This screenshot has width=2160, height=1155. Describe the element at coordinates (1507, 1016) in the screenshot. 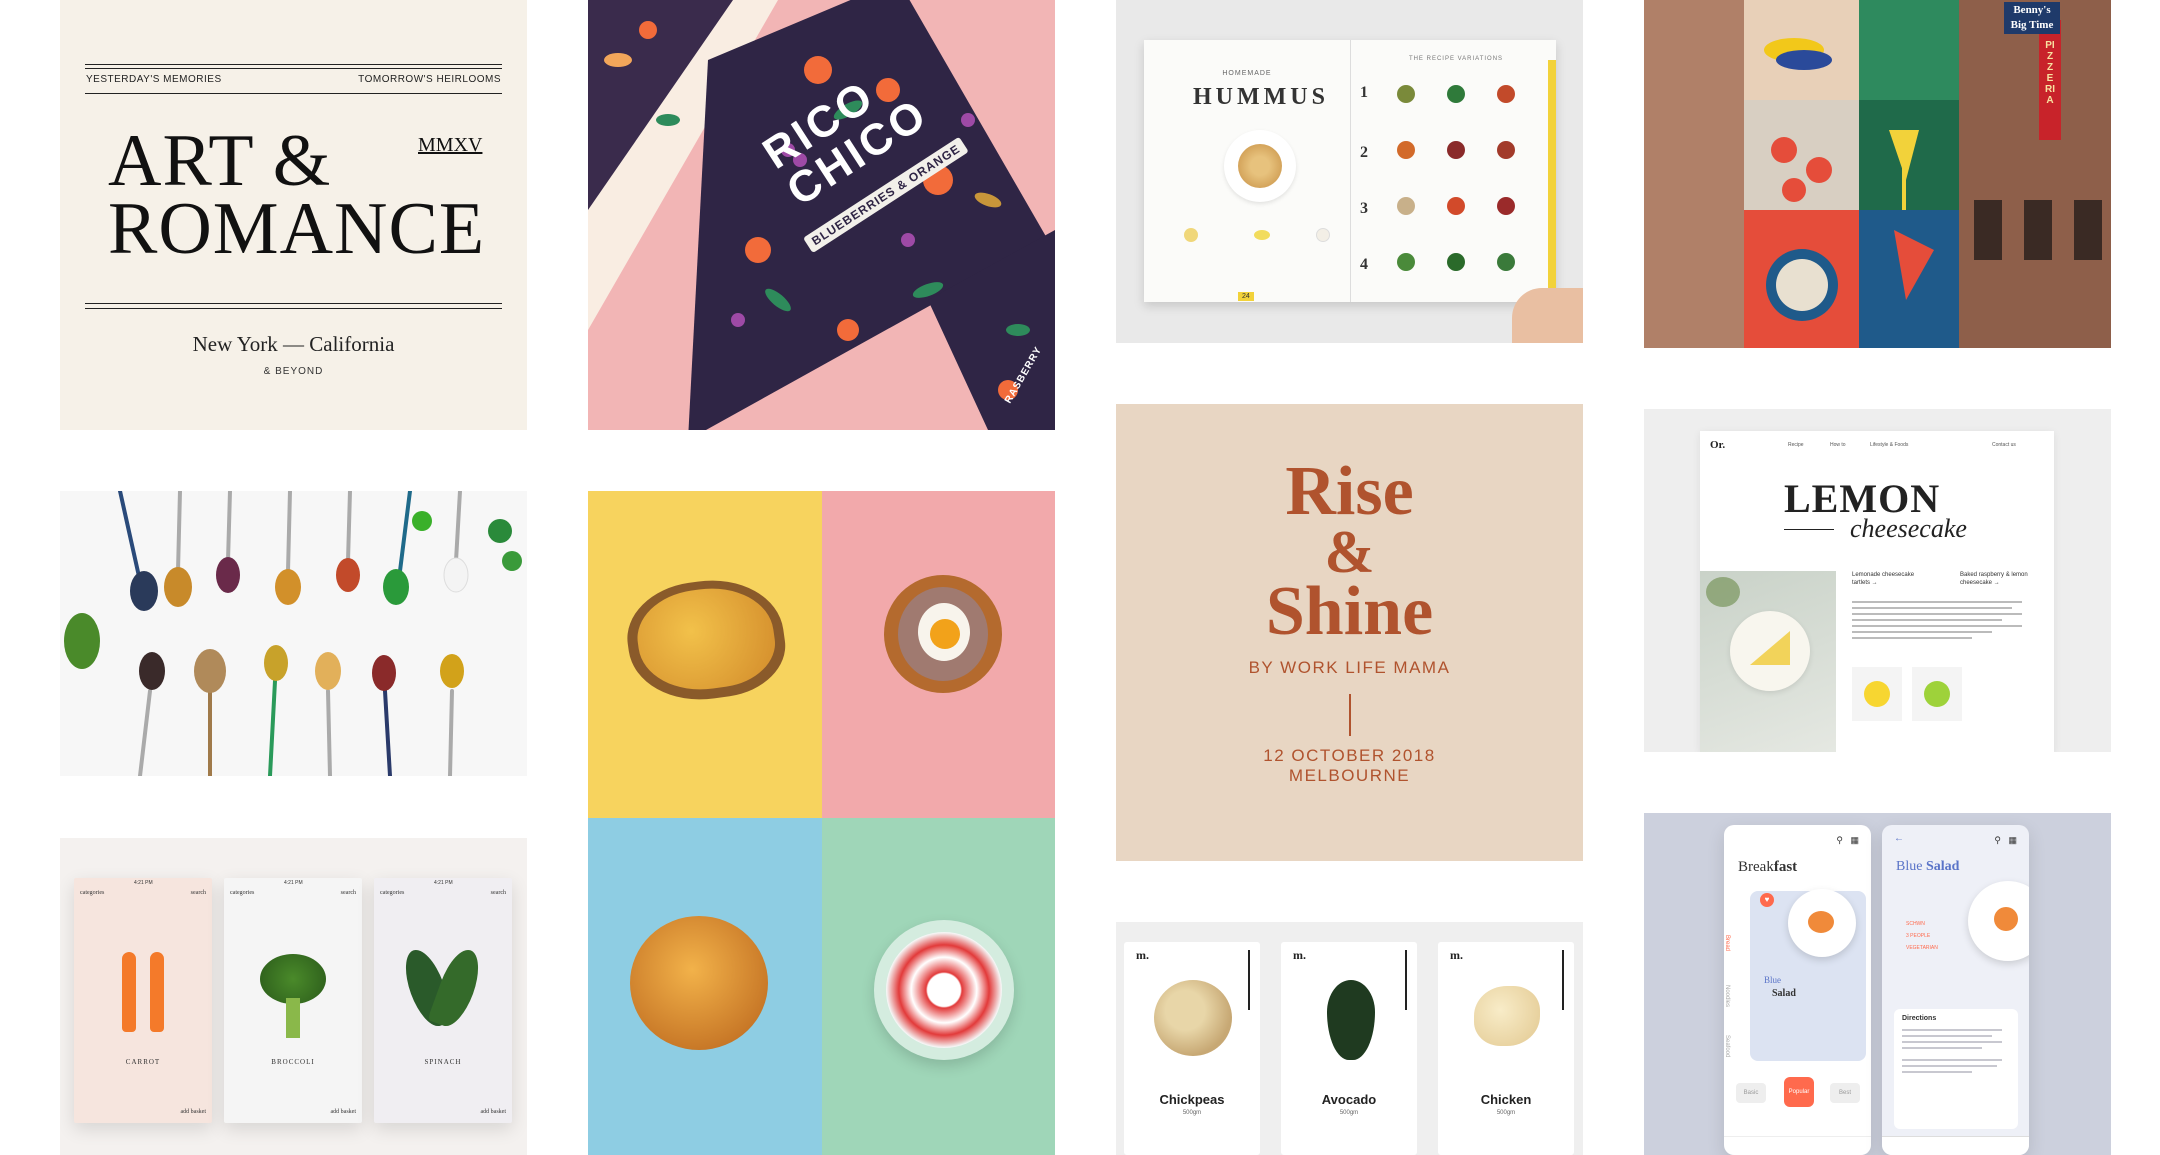

I see `chicken-image` at that location.